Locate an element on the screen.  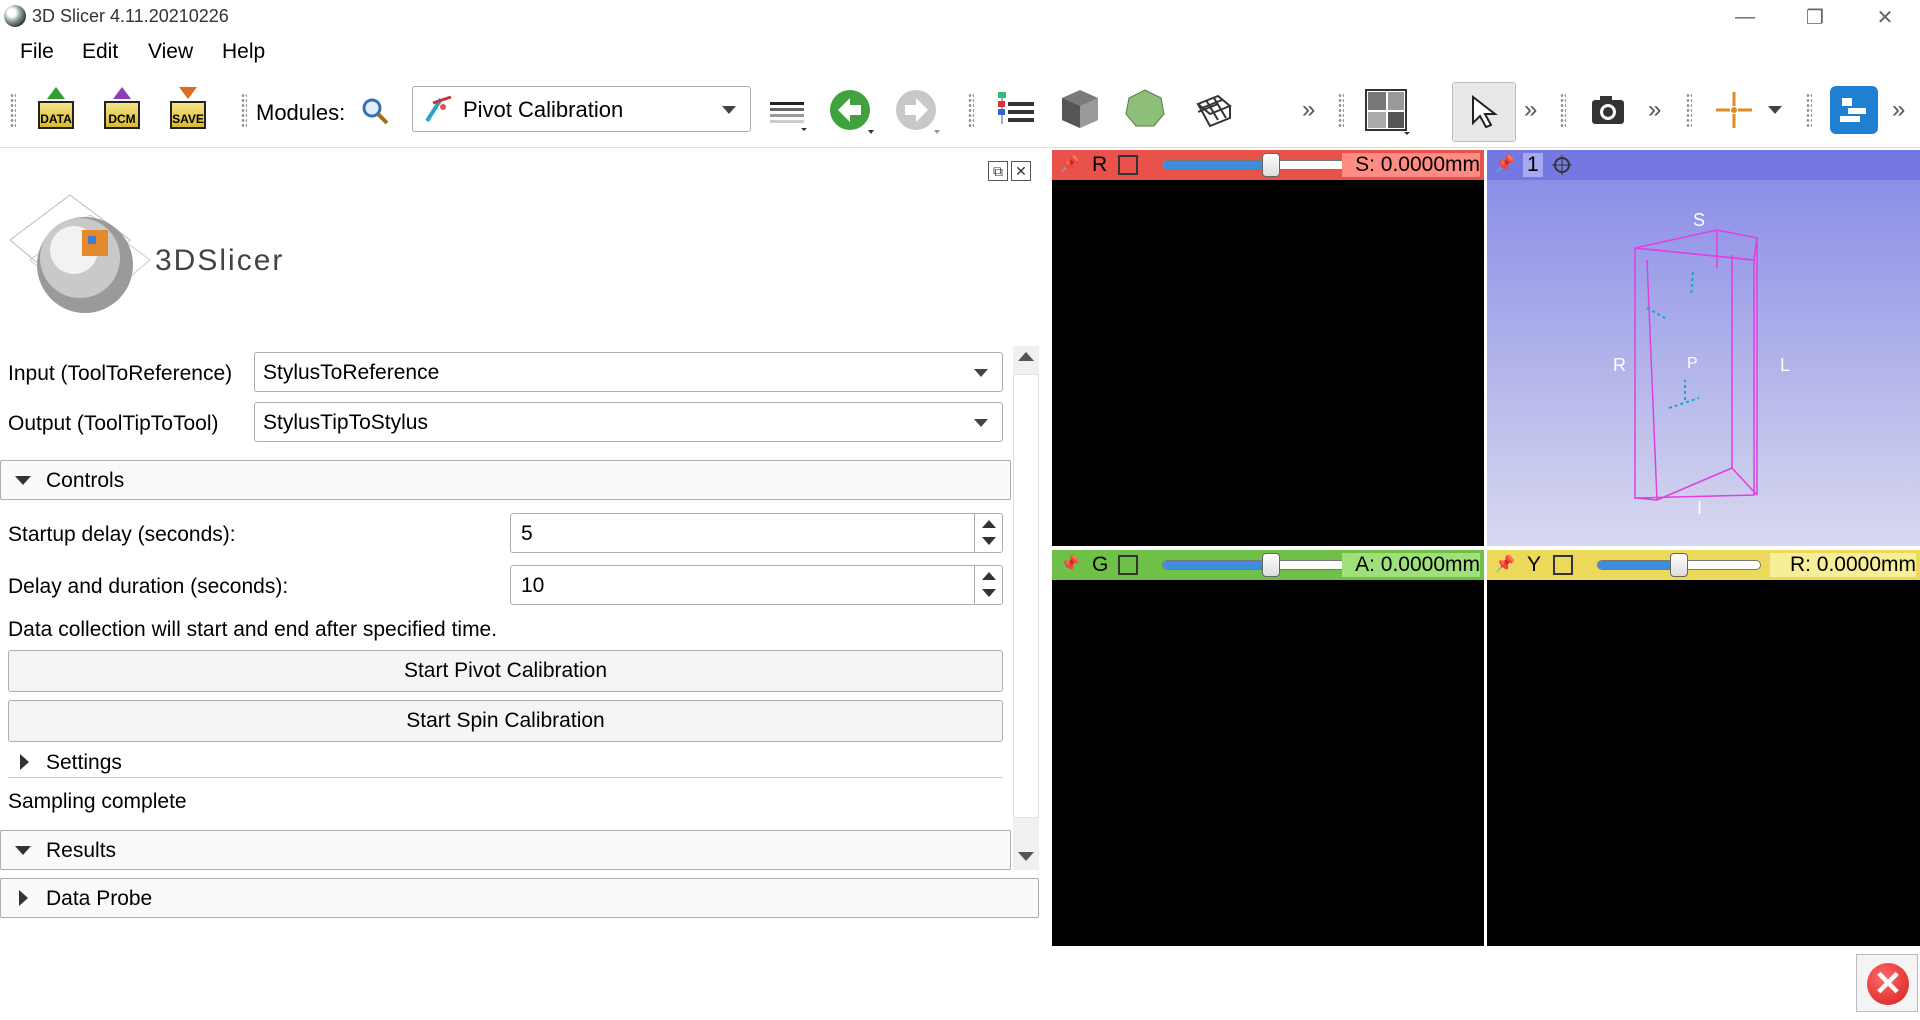
start-spin-calibration-button: Start Spin Calibration is located at coordinates (505, 721).